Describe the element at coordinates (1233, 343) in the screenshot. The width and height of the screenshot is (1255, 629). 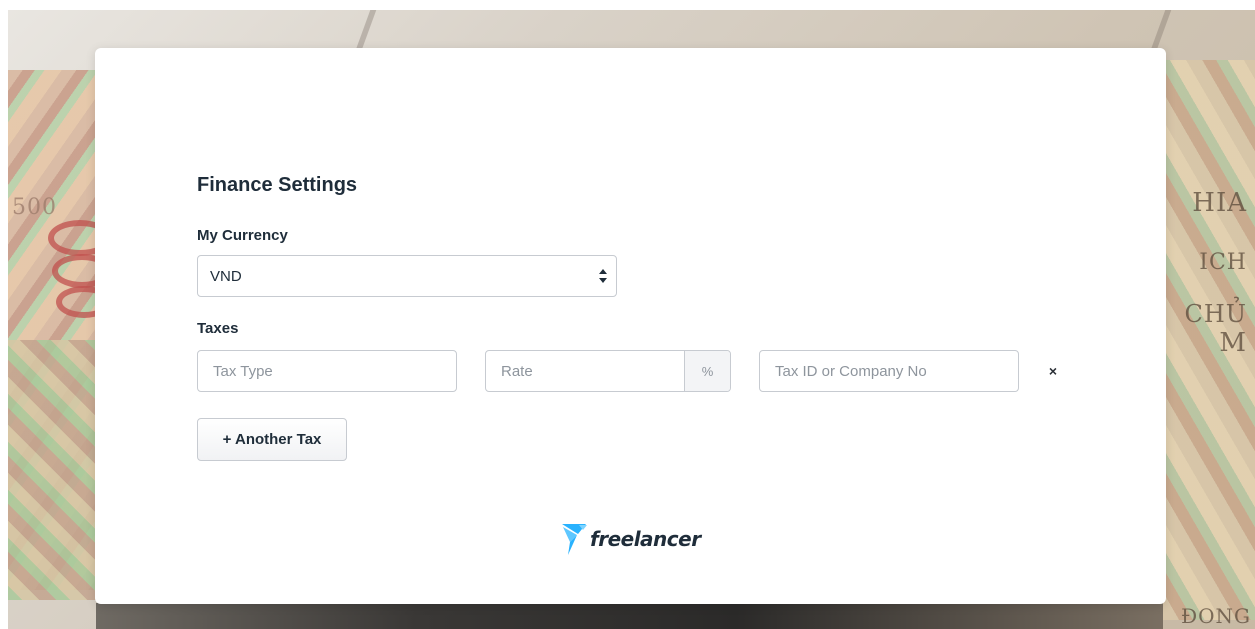
I see `banknote-text: M` at that location.